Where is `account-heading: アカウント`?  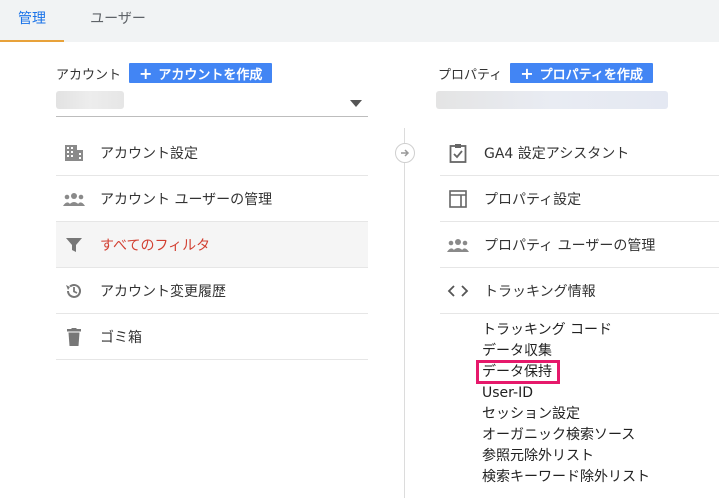
account-heading: アカウント is located at coordinates (89, 75).